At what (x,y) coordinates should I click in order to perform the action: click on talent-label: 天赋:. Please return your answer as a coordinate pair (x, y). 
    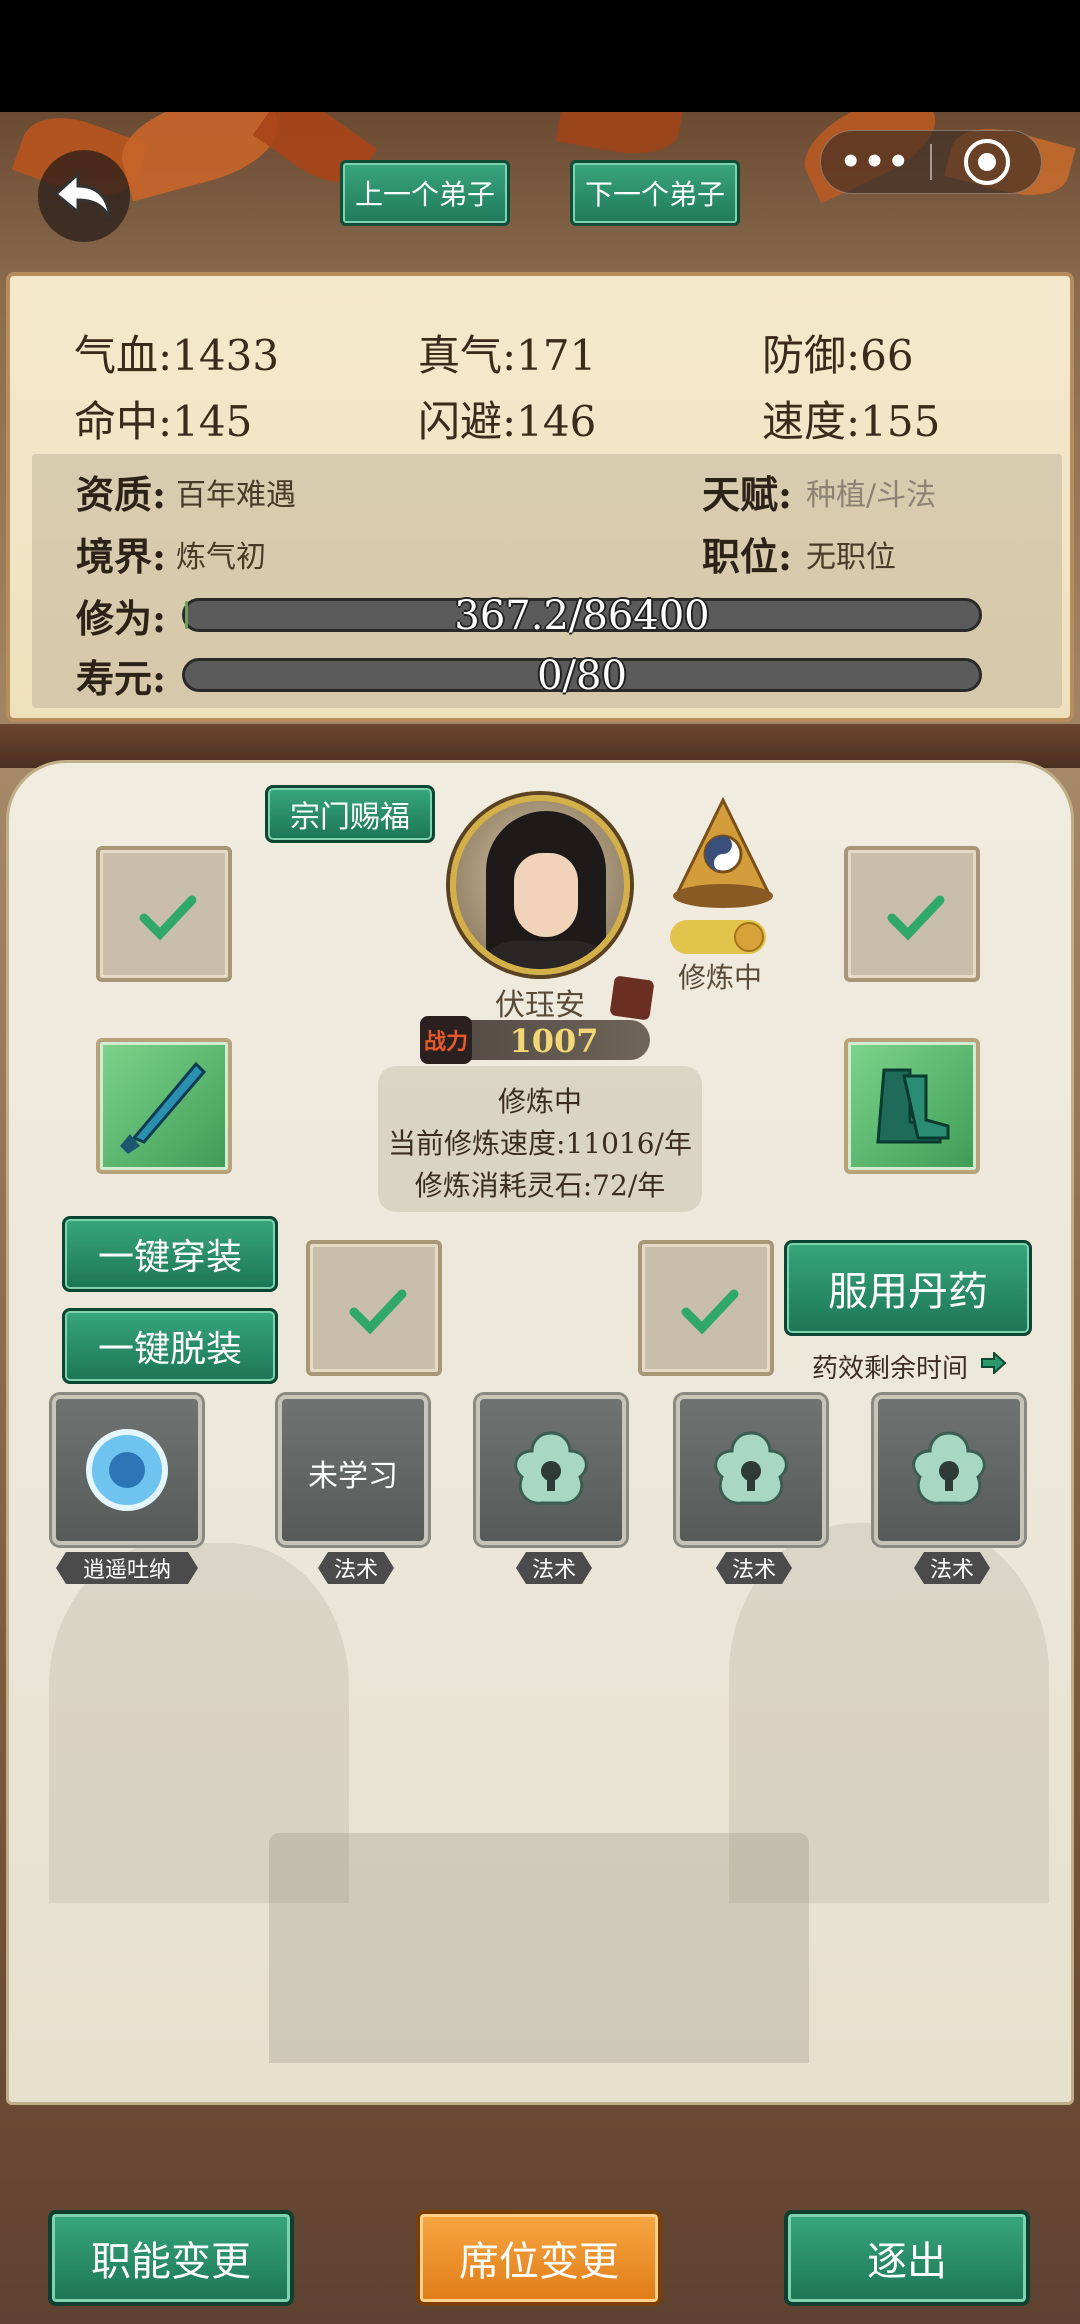
    Looking at the image, I should click on (747, 494).